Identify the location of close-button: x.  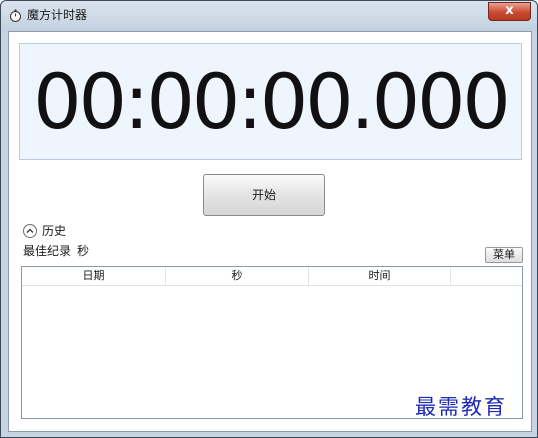
(509, 11).